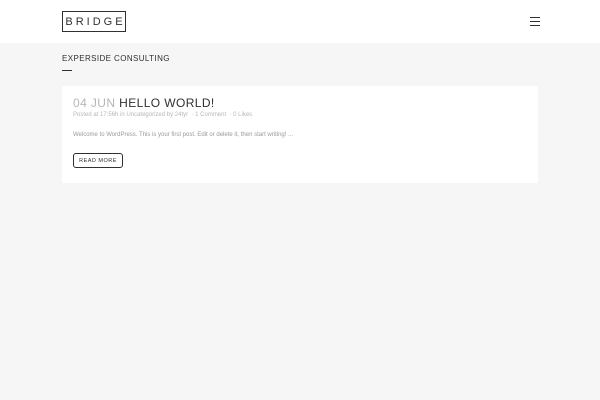  Describe the element at coordinates (98, 160) in the screenshot. I see `read-more-button: READ MORE` at that location.